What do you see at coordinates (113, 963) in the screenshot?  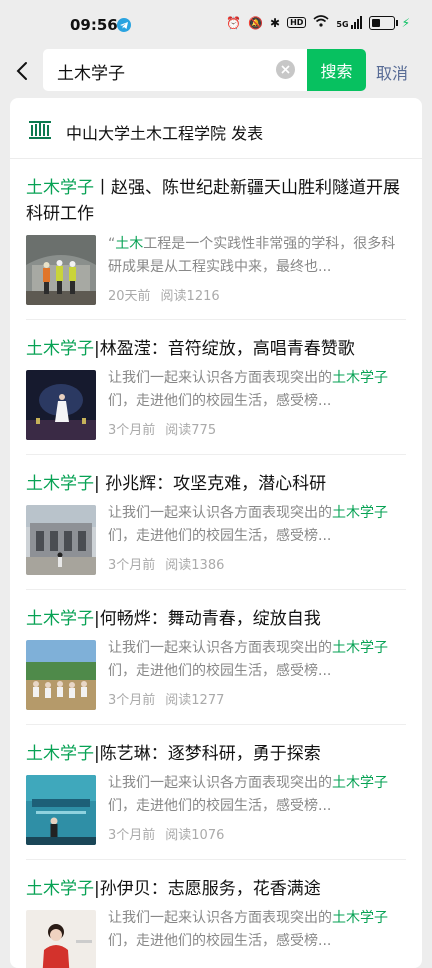 I see `article-meta` at bounding box center [113, 963].